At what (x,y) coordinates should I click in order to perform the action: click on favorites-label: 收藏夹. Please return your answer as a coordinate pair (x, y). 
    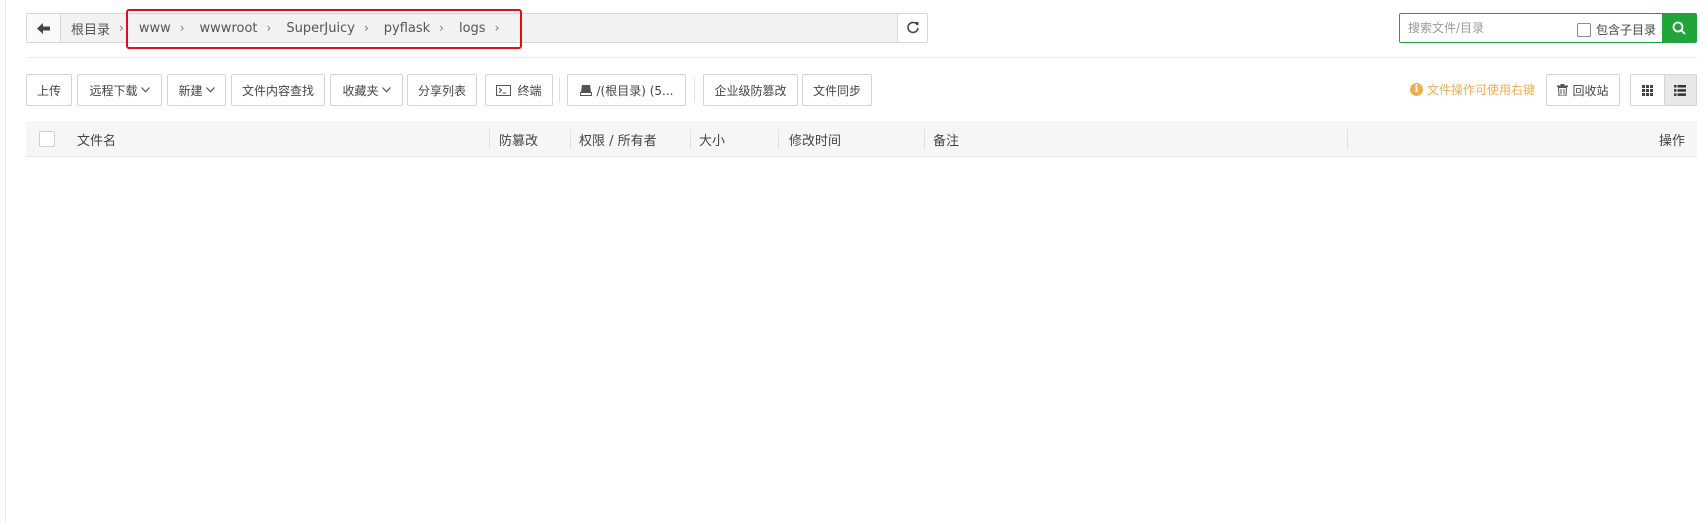
    Looking at the image, I should click on (360, 90).